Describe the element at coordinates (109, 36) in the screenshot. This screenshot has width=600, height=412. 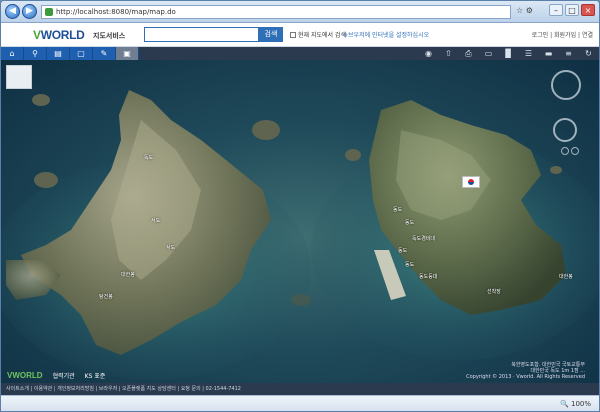
I see `logo-subtitle: 지도서비스` at that location.